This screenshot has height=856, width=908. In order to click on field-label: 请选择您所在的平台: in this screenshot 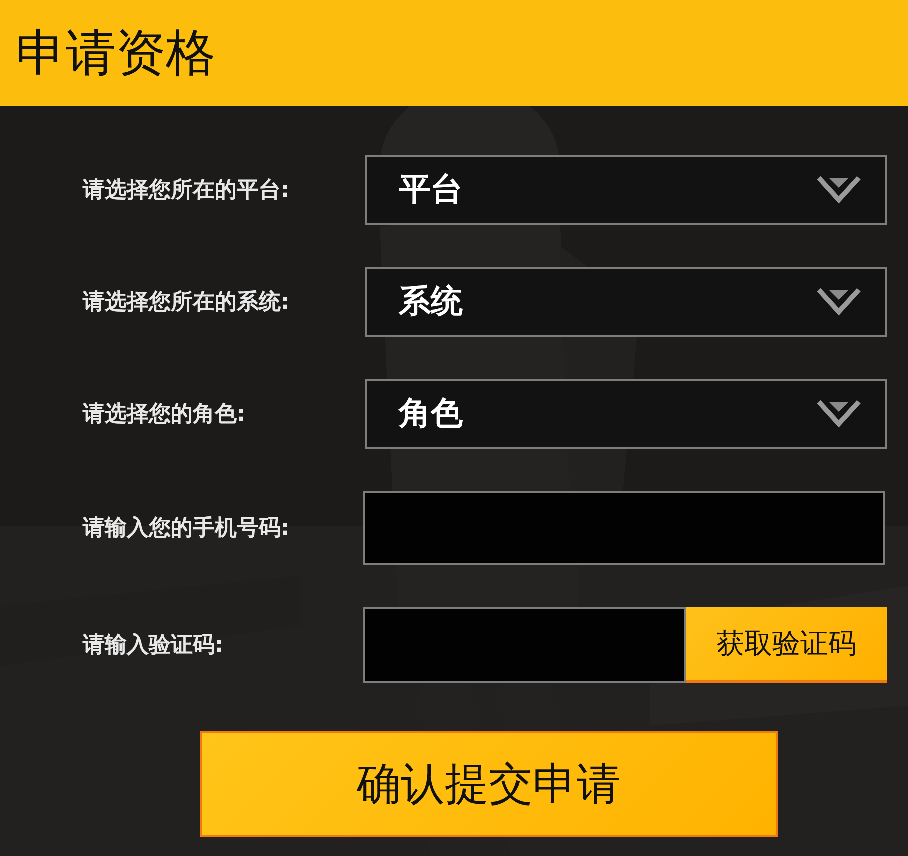, I will do `click(187, 191)`.